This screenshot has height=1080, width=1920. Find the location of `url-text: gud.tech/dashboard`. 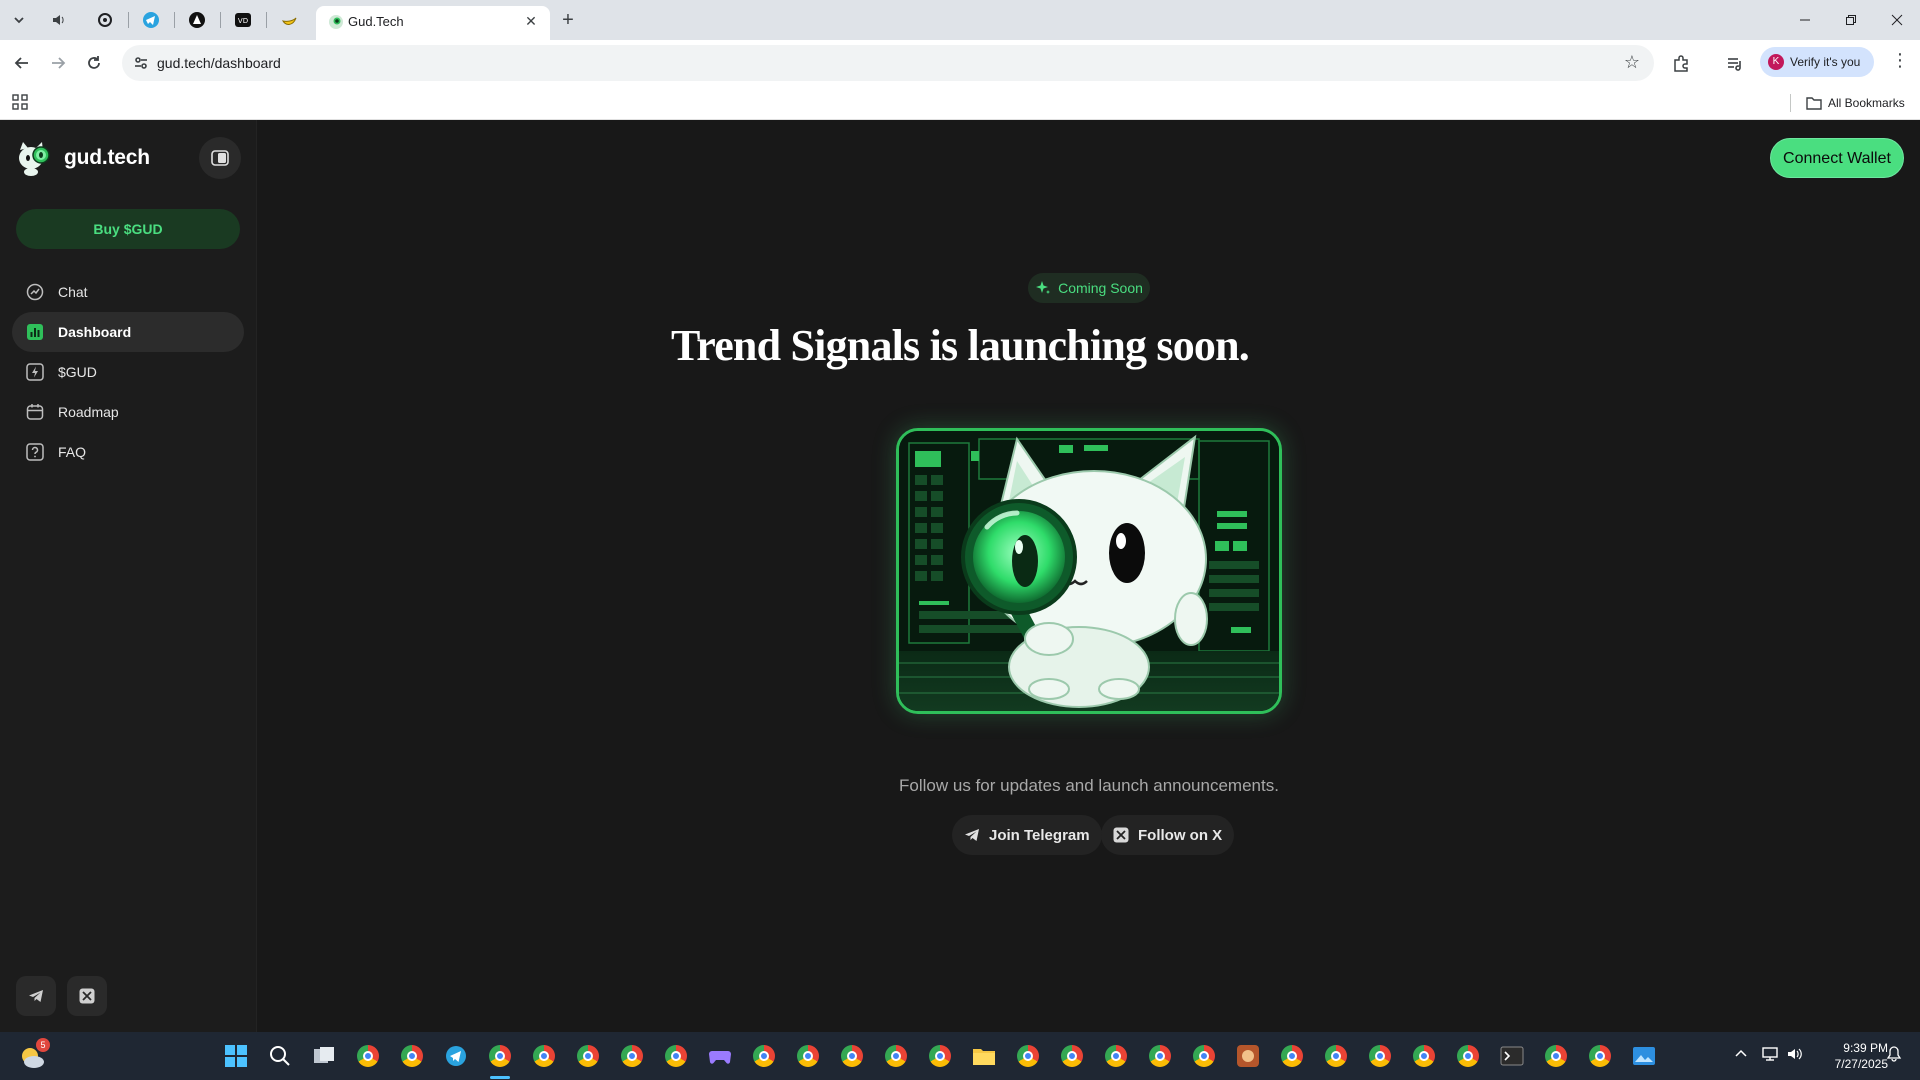

url-text: gud.tech/dashboard is located at coordinates (219, 63).